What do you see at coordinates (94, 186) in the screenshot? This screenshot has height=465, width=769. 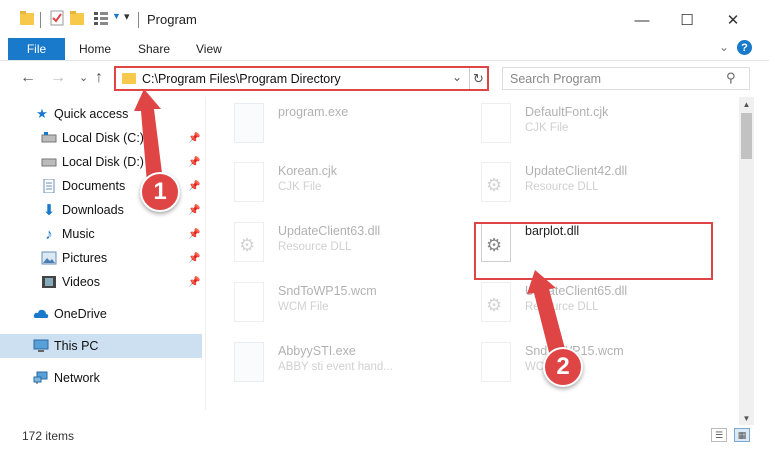 I see `sidebar-item-label: Documents` at bounding box center [94, 186].